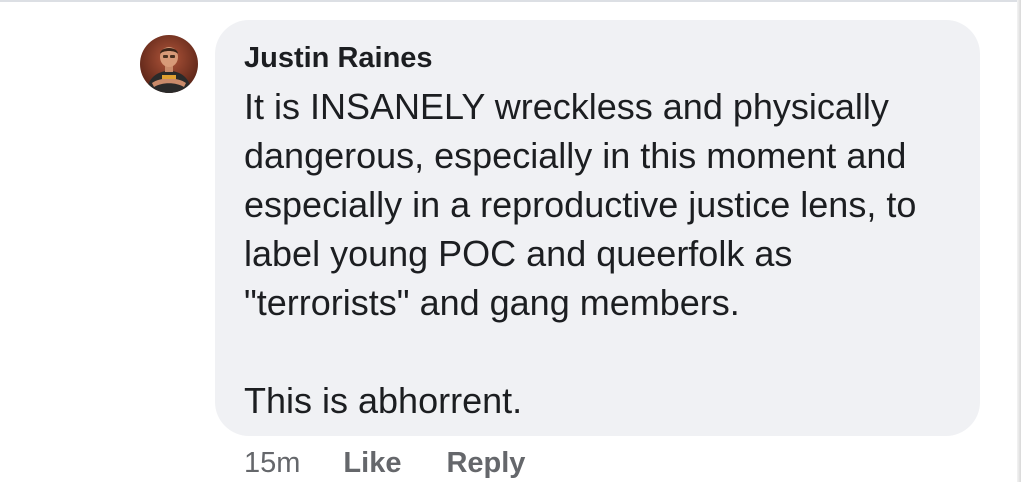  I want to click on comment-paragraph: This is abhorrent., so click(383, 400).